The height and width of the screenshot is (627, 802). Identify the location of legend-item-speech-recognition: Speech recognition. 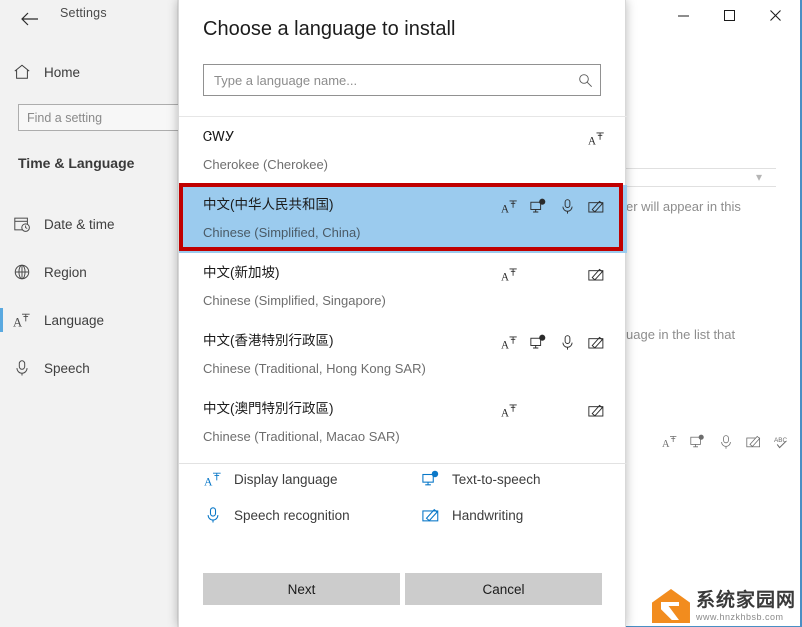
(312, 515).